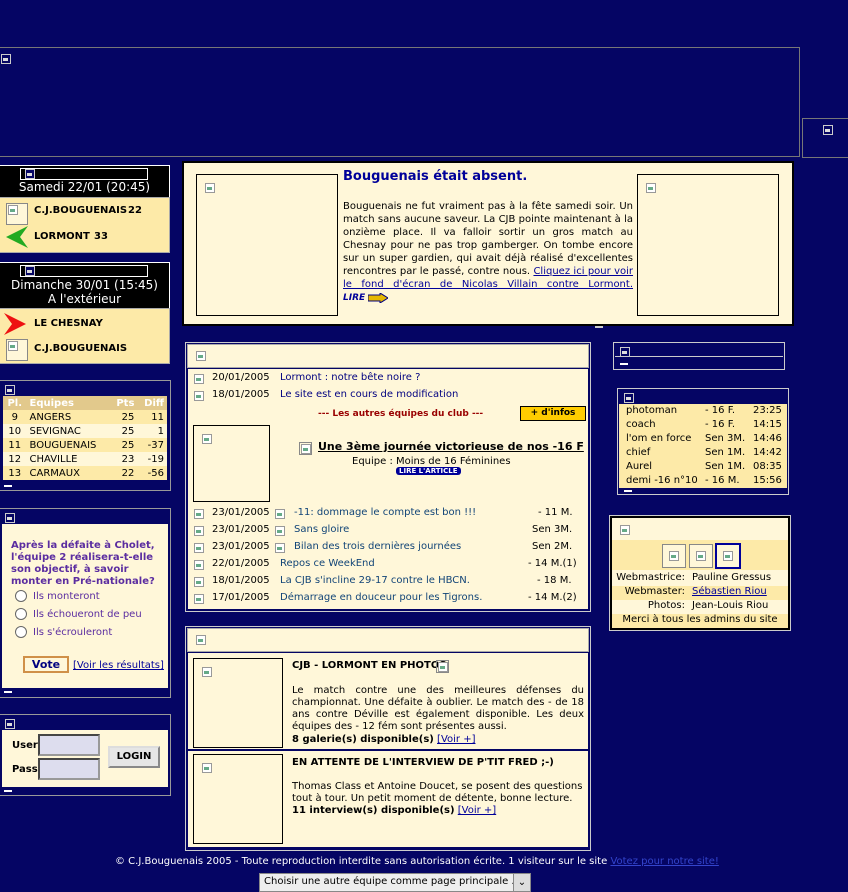 The height and width of the screenshot is (892, 848). I want to click on list-item: demi -16 n°10- 16 M. 15:56, so click(704, 480).